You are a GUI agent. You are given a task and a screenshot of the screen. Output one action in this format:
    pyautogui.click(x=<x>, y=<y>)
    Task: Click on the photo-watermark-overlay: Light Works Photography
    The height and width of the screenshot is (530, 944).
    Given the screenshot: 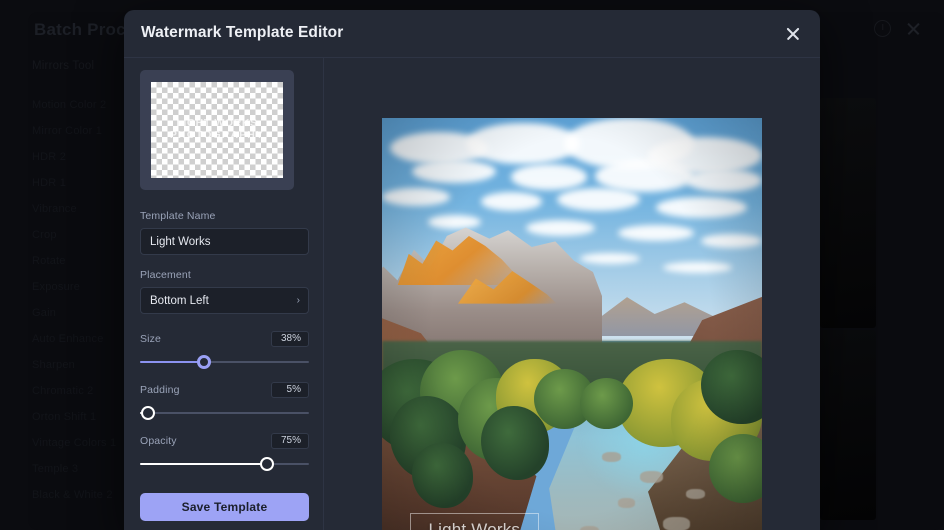 What is the action you would take?
    pyautogui.click(x=474, y=521)
    